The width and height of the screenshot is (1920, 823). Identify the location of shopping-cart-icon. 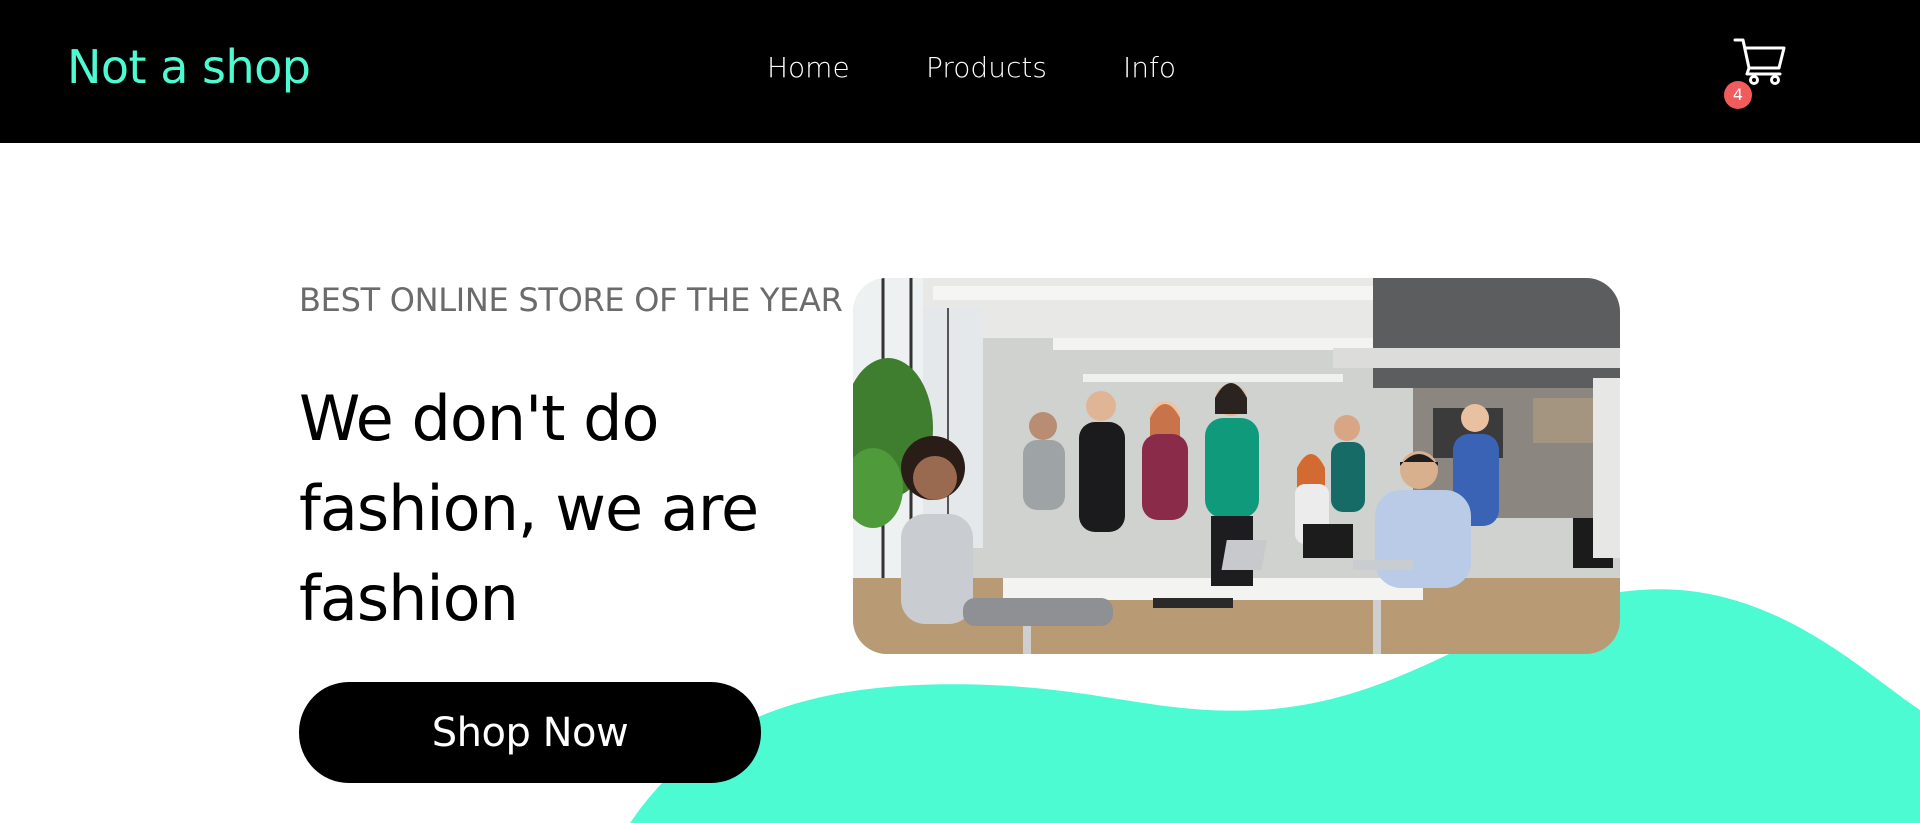
(1759, 61).